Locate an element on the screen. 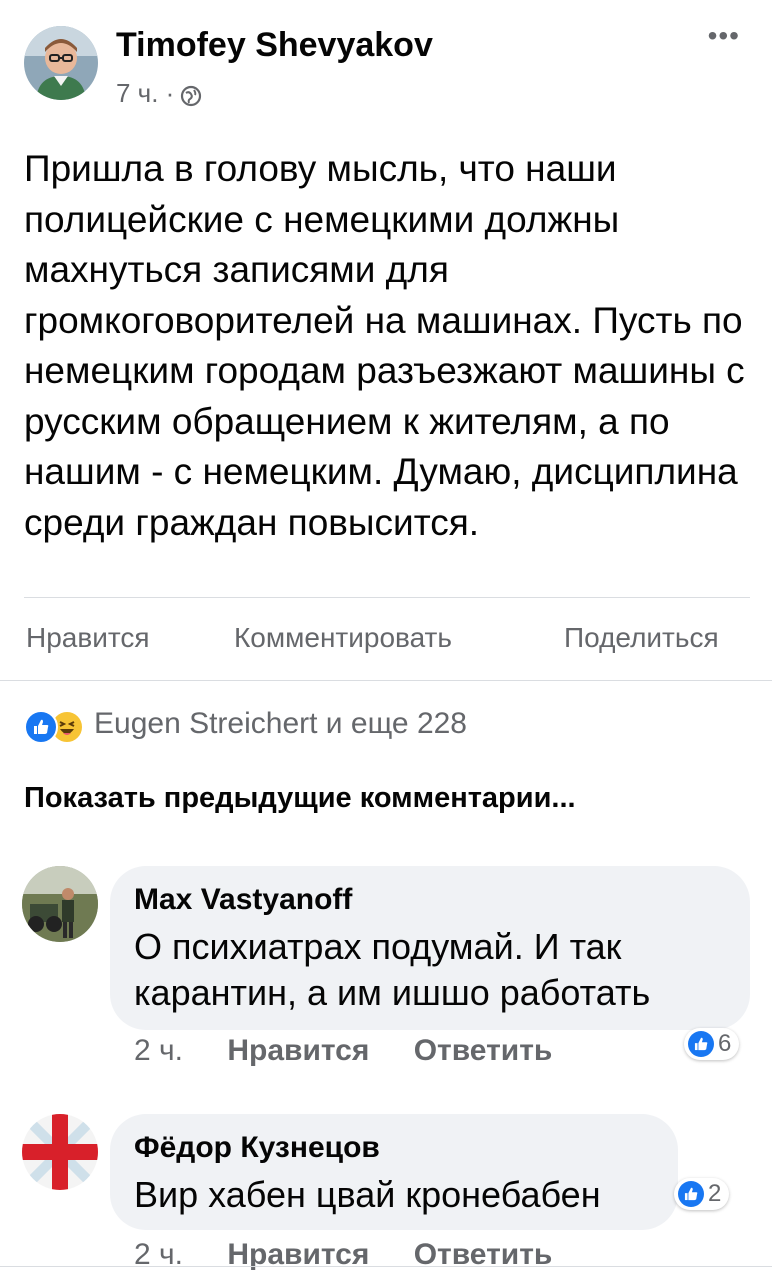  reactions-text: Eugen Streichert и еще 228 is located at coordinates (280, 724).